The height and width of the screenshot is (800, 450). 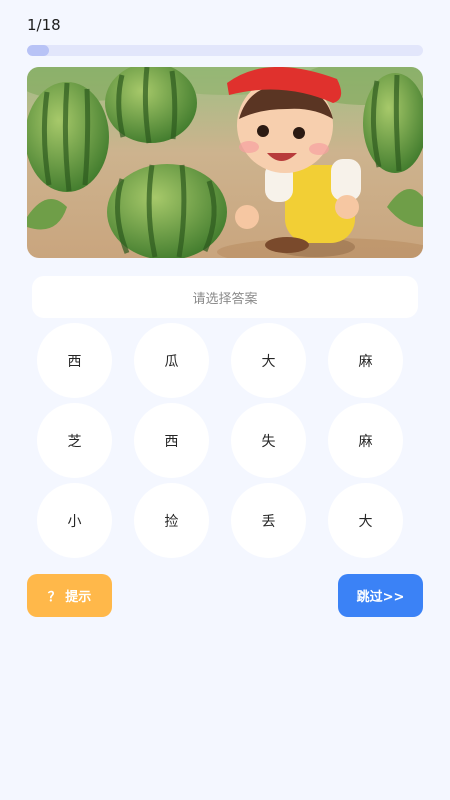 I want to click on character-choice-button: 瓜, so click(x=171, y=360).